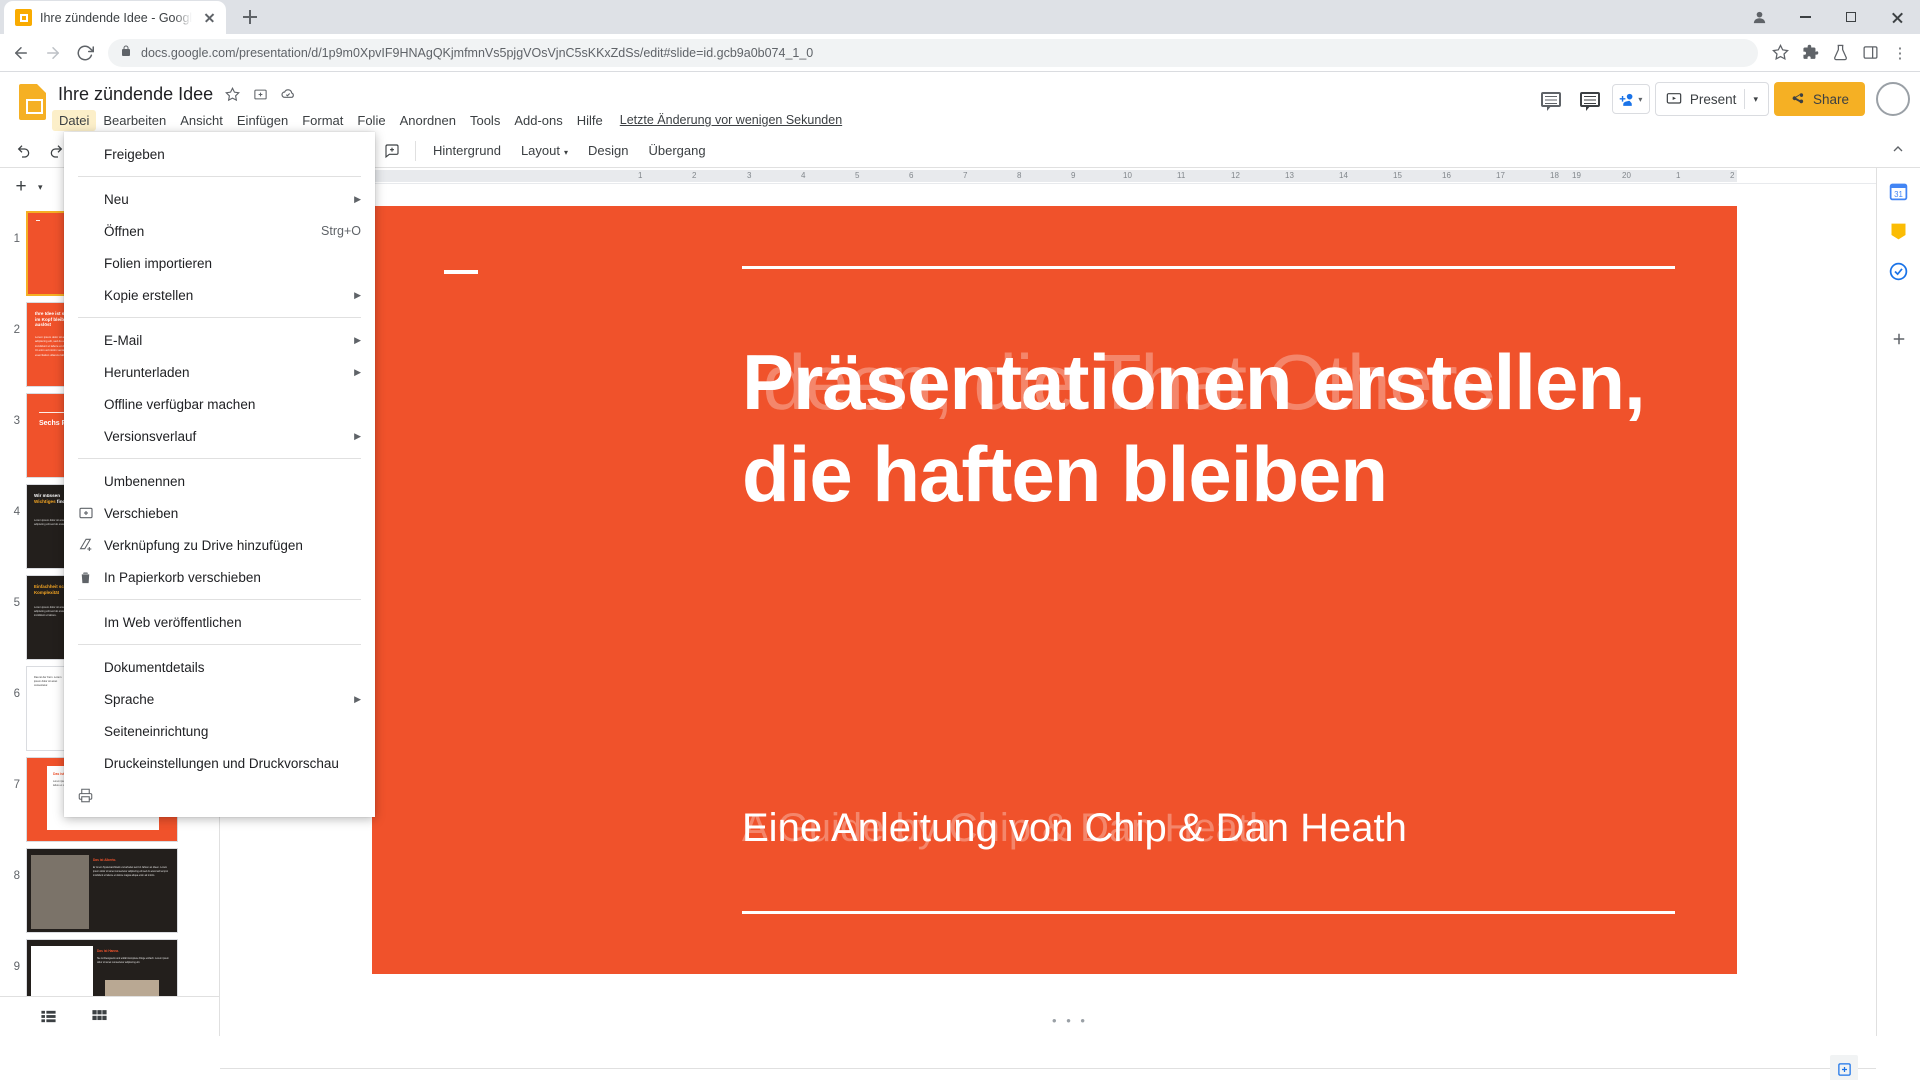 The image size is (1920, 1080). I want to click on menu-item-oeffnen: Öffnen Strg+O, so click(219, 231).